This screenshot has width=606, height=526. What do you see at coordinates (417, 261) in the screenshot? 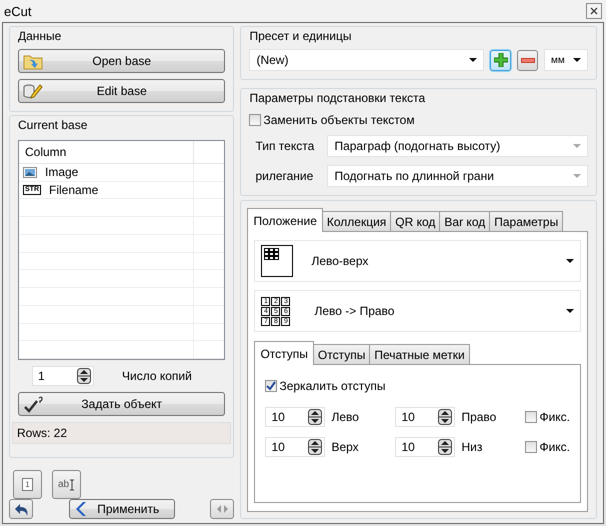
I see `dropdown: Лево-верх` at bounding box center [417, 261].